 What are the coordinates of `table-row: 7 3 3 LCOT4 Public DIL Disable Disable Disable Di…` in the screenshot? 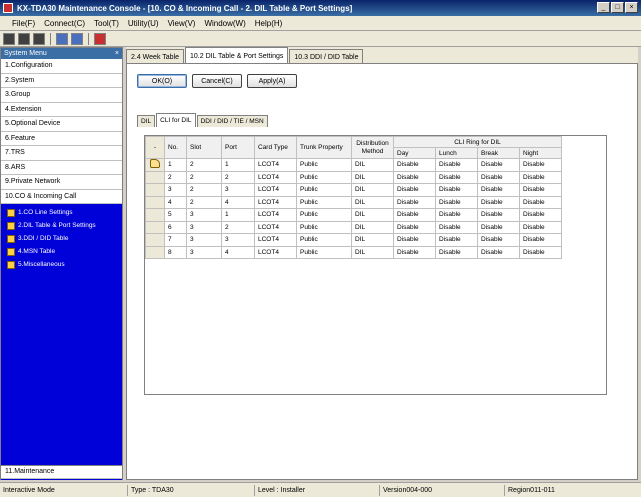 It's located at (353, 240).